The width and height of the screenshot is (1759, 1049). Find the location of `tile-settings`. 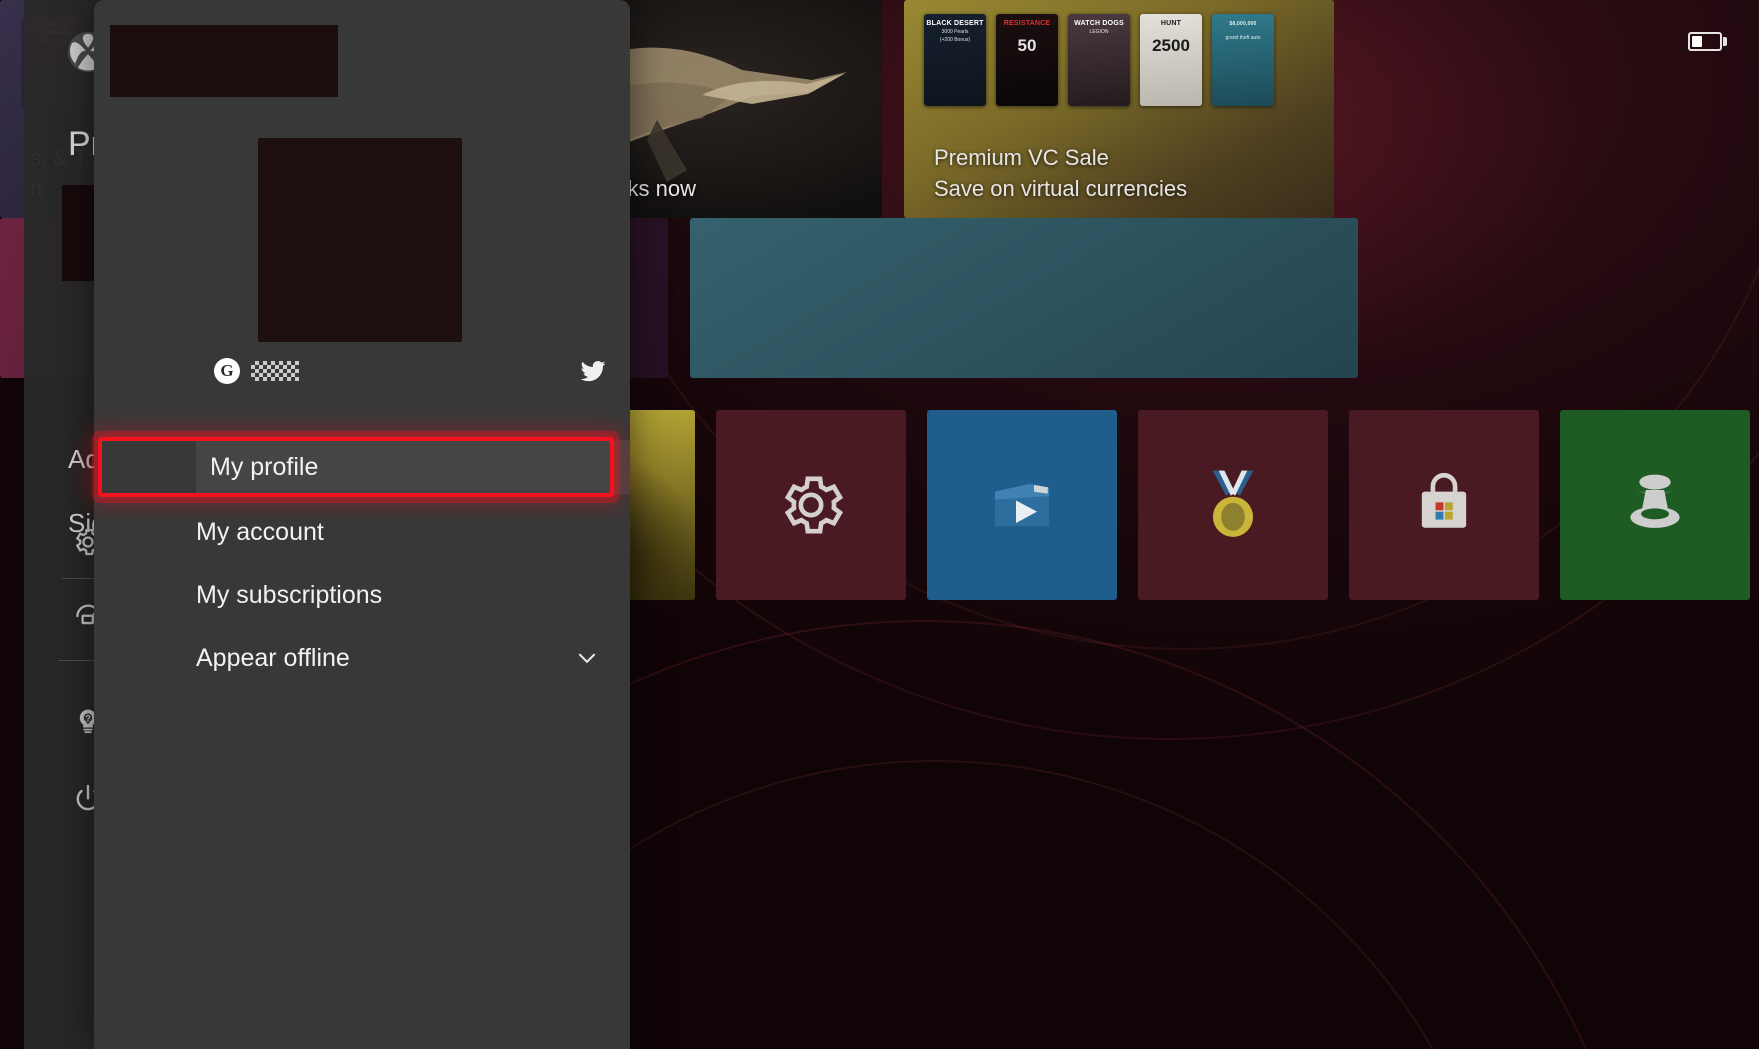

tile-settings is located at coordinates (811, 505).